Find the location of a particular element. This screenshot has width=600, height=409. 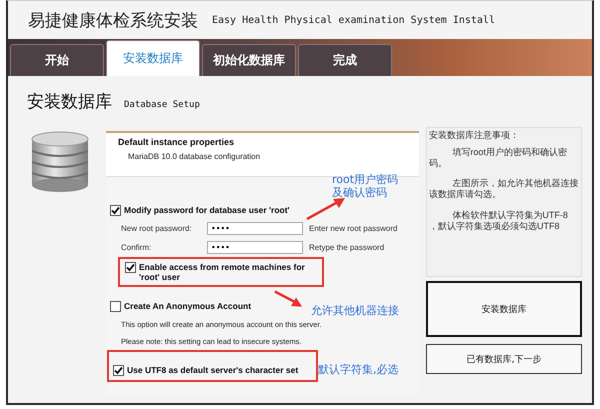

window-subtitle: Easy Health Physical examination System Install is located at coordinates (353, 20).